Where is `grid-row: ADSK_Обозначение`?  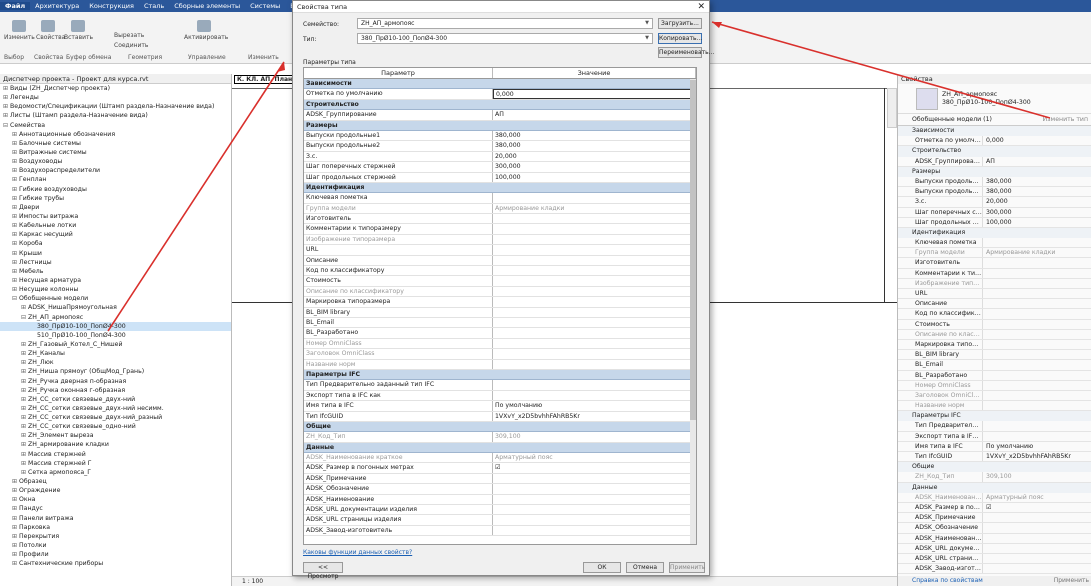 grid-row: ADSK_Обозначение is located at coordinates (498, 489).